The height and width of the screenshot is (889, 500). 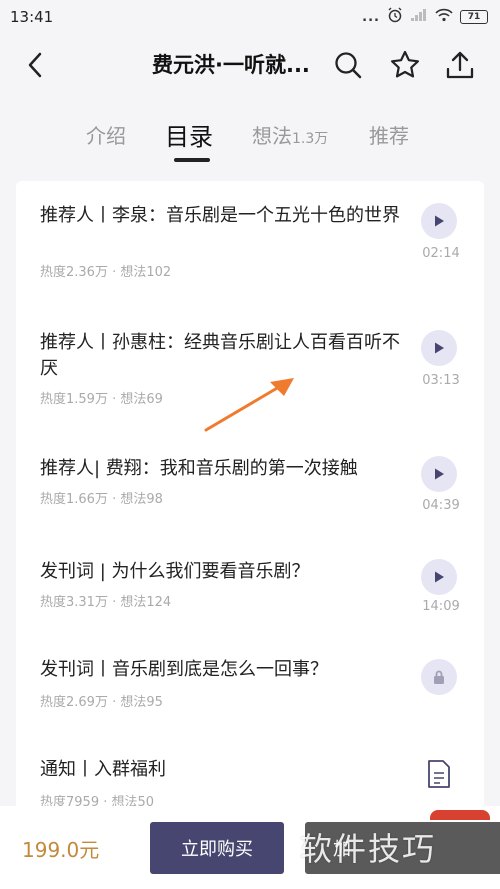 I want to click on tab-recommend-label: 推荐, so click(x=389, y=136).